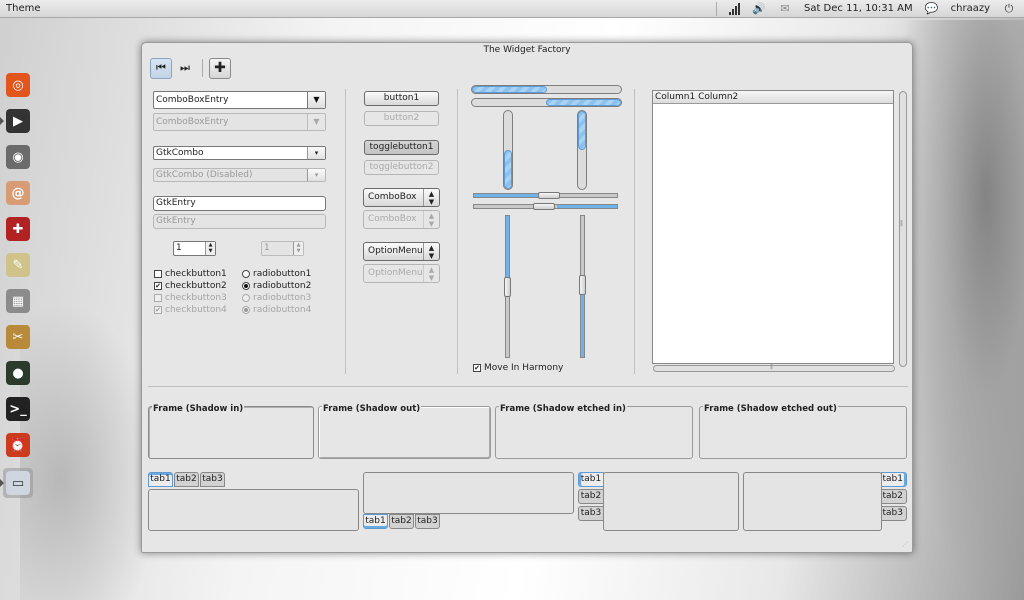  I want to click on go-last-icon: ⏭, so click(185, 67).